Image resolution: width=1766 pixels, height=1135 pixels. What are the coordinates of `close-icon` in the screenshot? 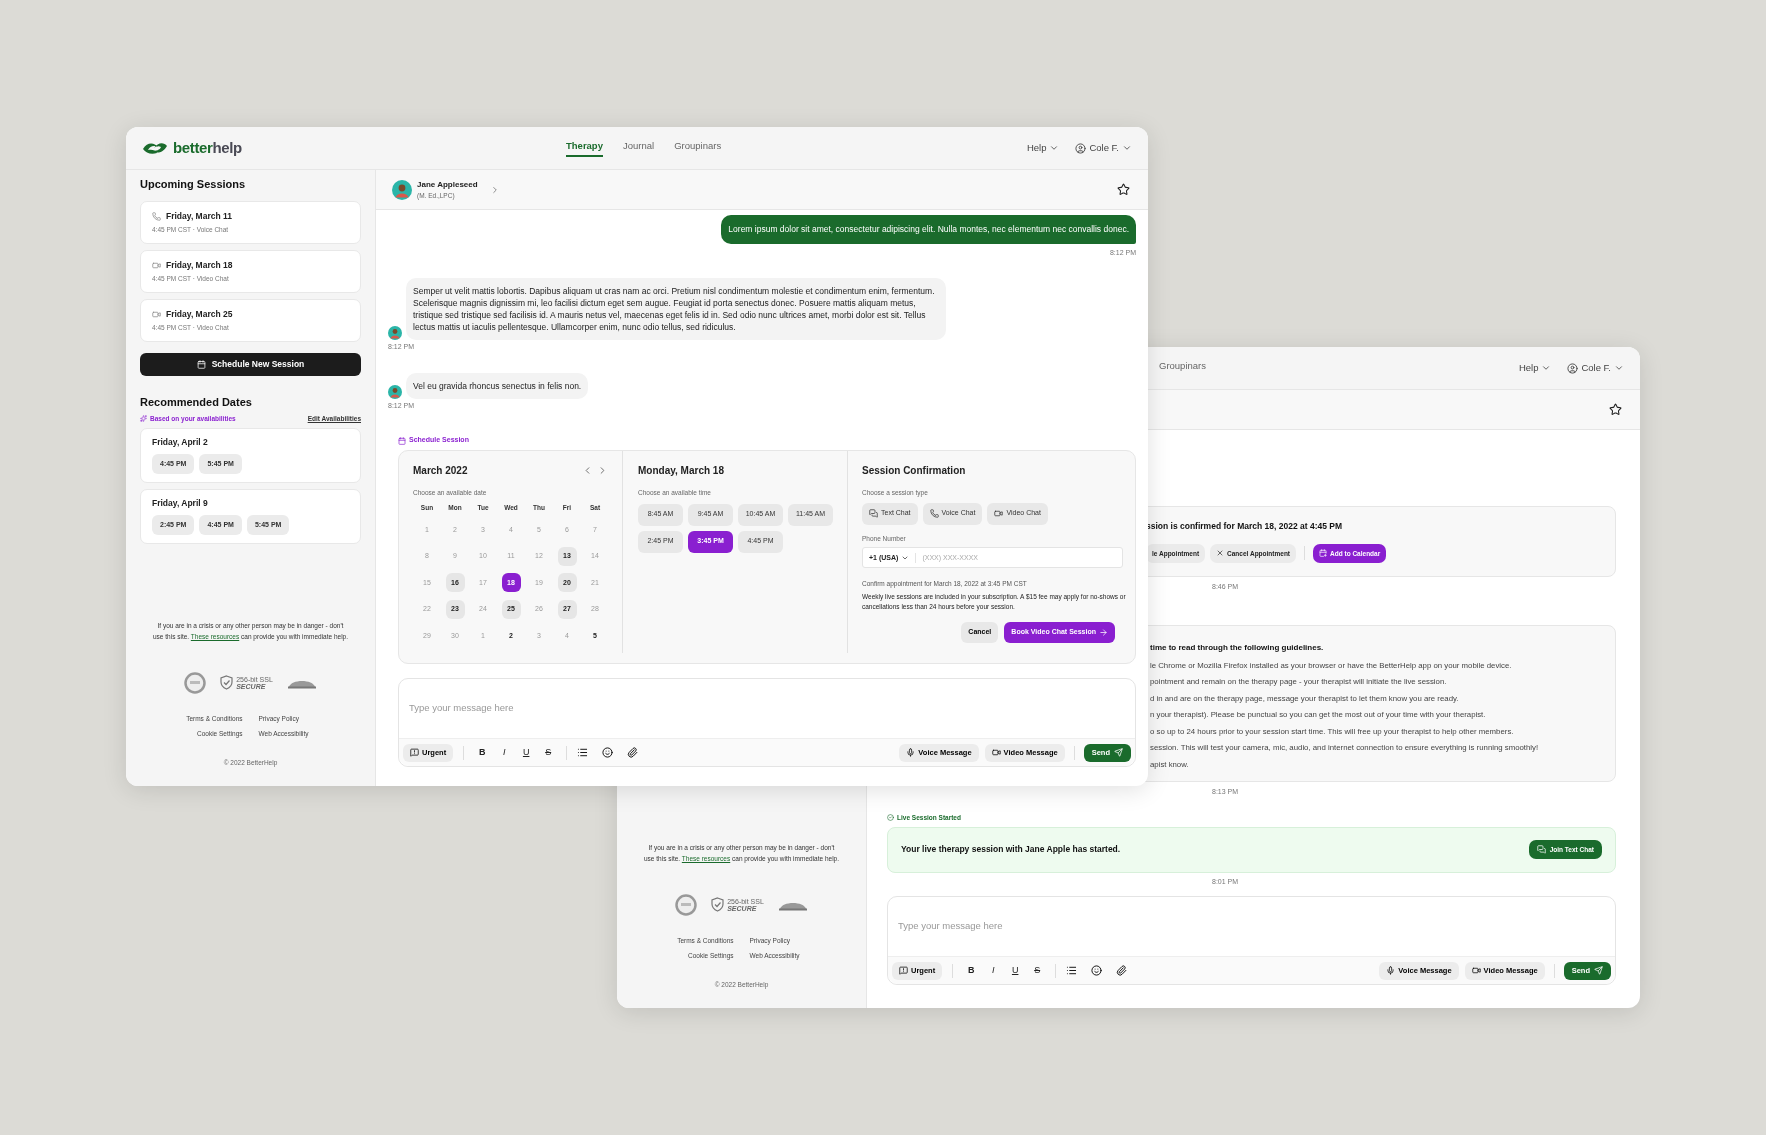 It's located at (1220, 553).